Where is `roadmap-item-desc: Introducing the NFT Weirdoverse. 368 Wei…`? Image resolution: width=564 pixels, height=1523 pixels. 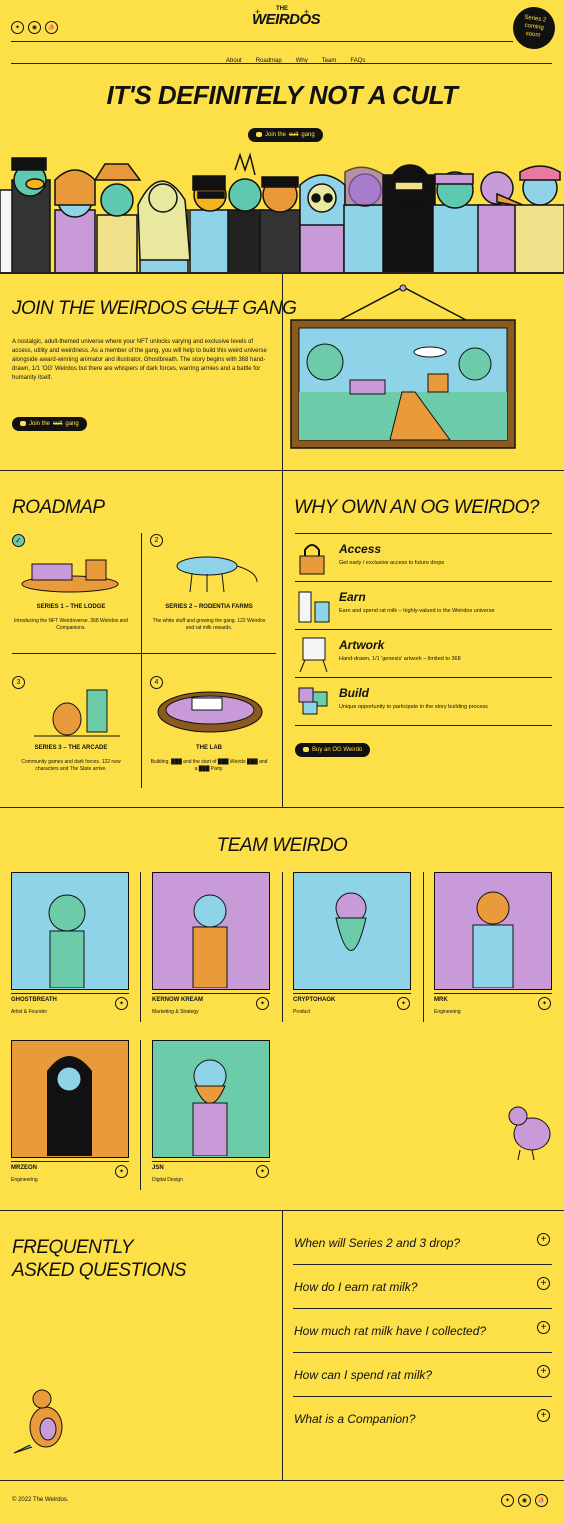 roadmap-item-desc: Introducing the NFT Weirdoverse. 368 Wei… is located at coordinates (71, 625).